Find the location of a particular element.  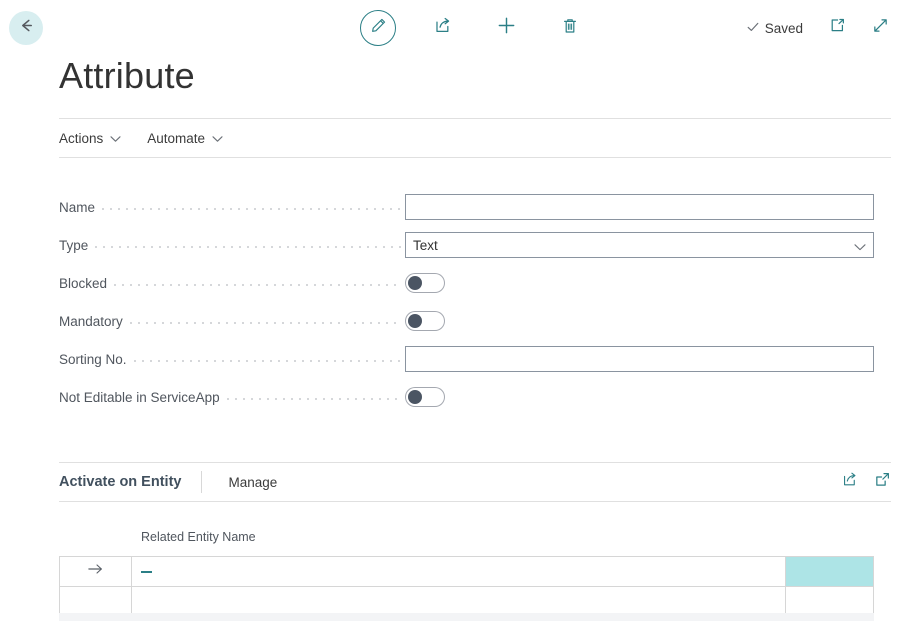

new-button is located at coordinates (506, 28).